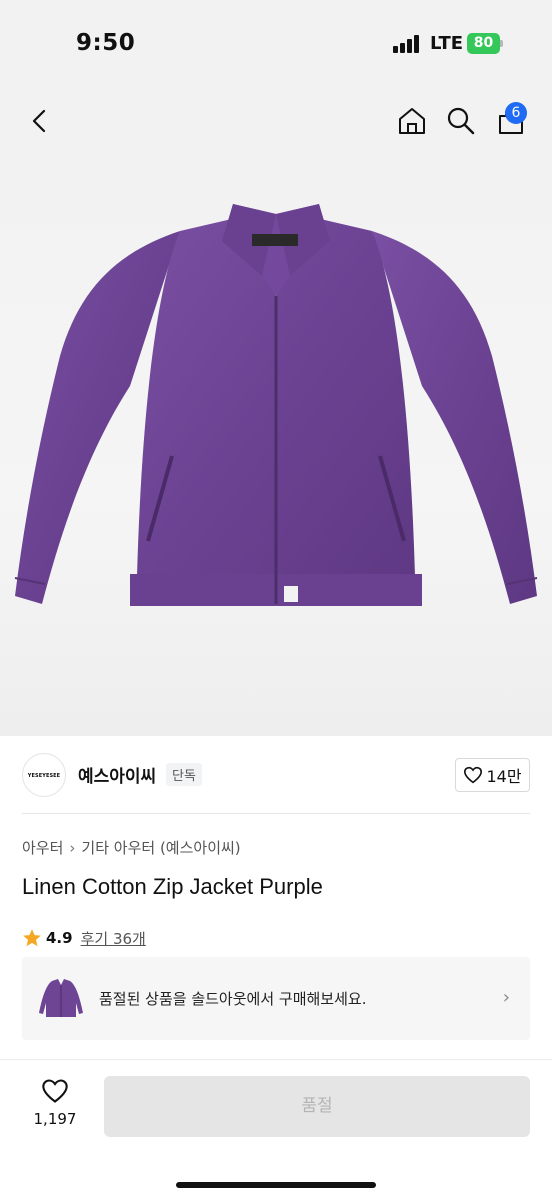 The image size is (552, 1200). I want to click on breadcrumb-level2: 기타 아우터 (예스아이씨), so click(160, 848).